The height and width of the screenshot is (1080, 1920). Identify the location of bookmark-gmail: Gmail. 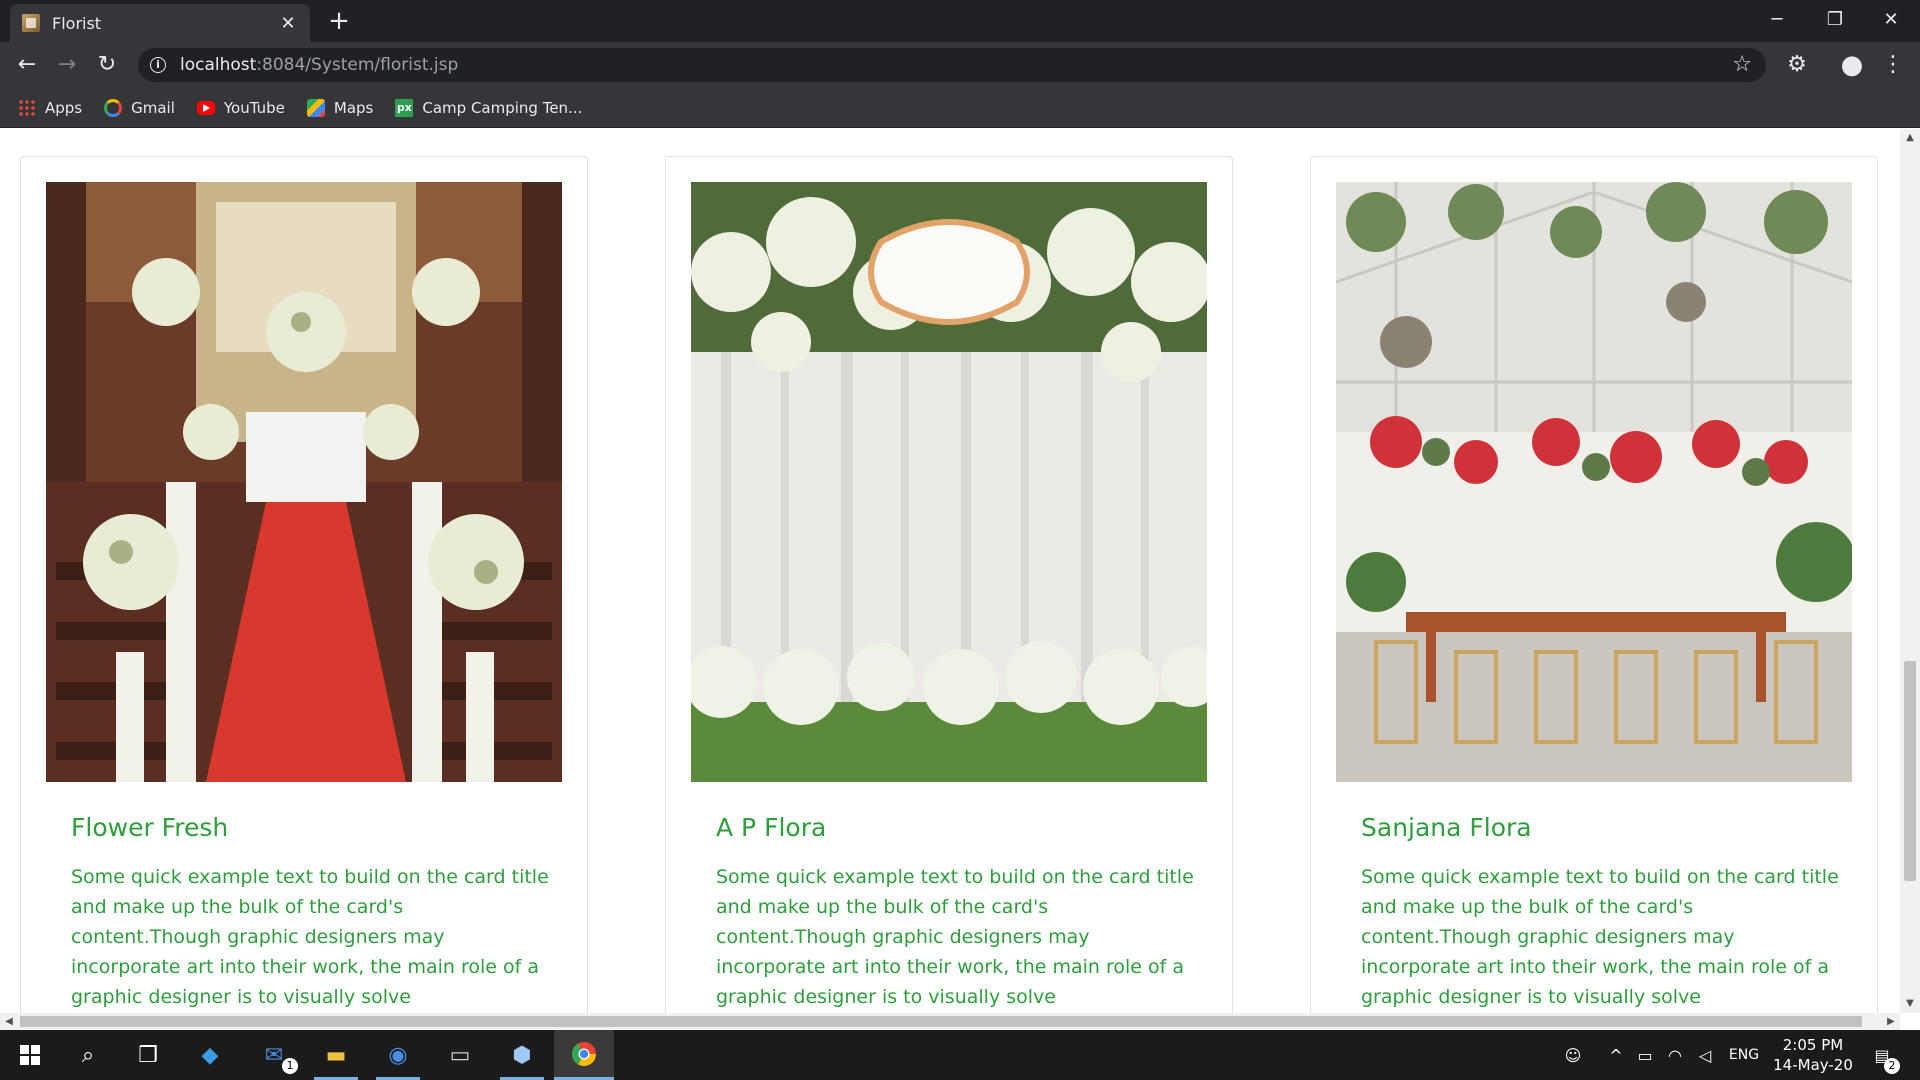
(139, 107).